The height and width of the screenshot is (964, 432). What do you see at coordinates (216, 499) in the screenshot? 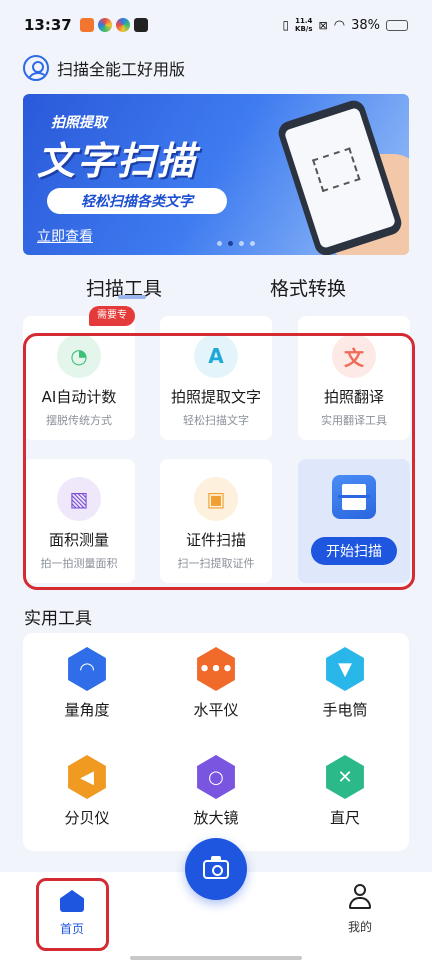
I see `id-card-icon: ▣` at bounding box center [216, 499].